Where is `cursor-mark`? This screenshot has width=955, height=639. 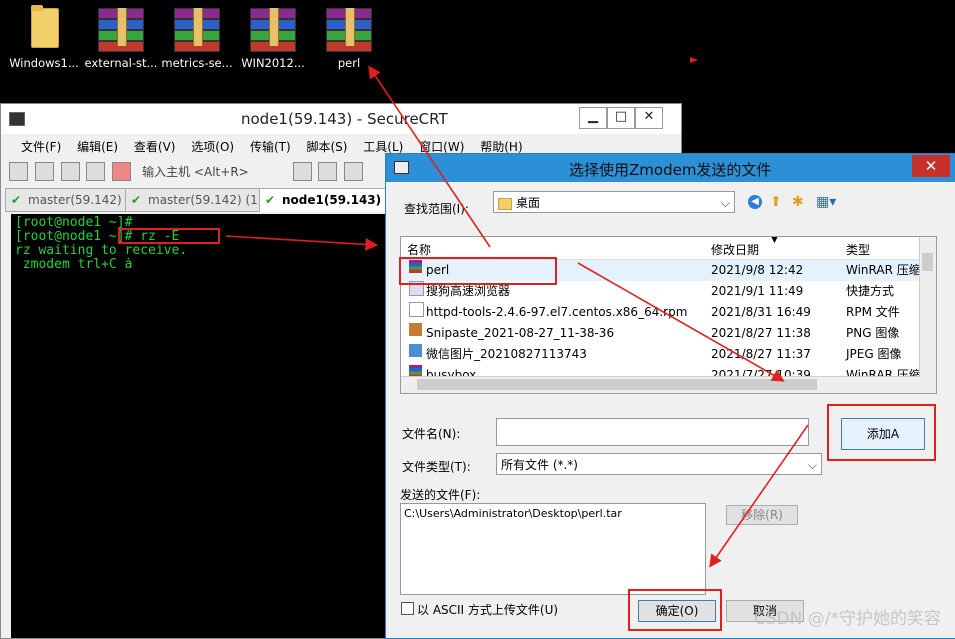 cursor-mark is located at coordinates (694, 60).